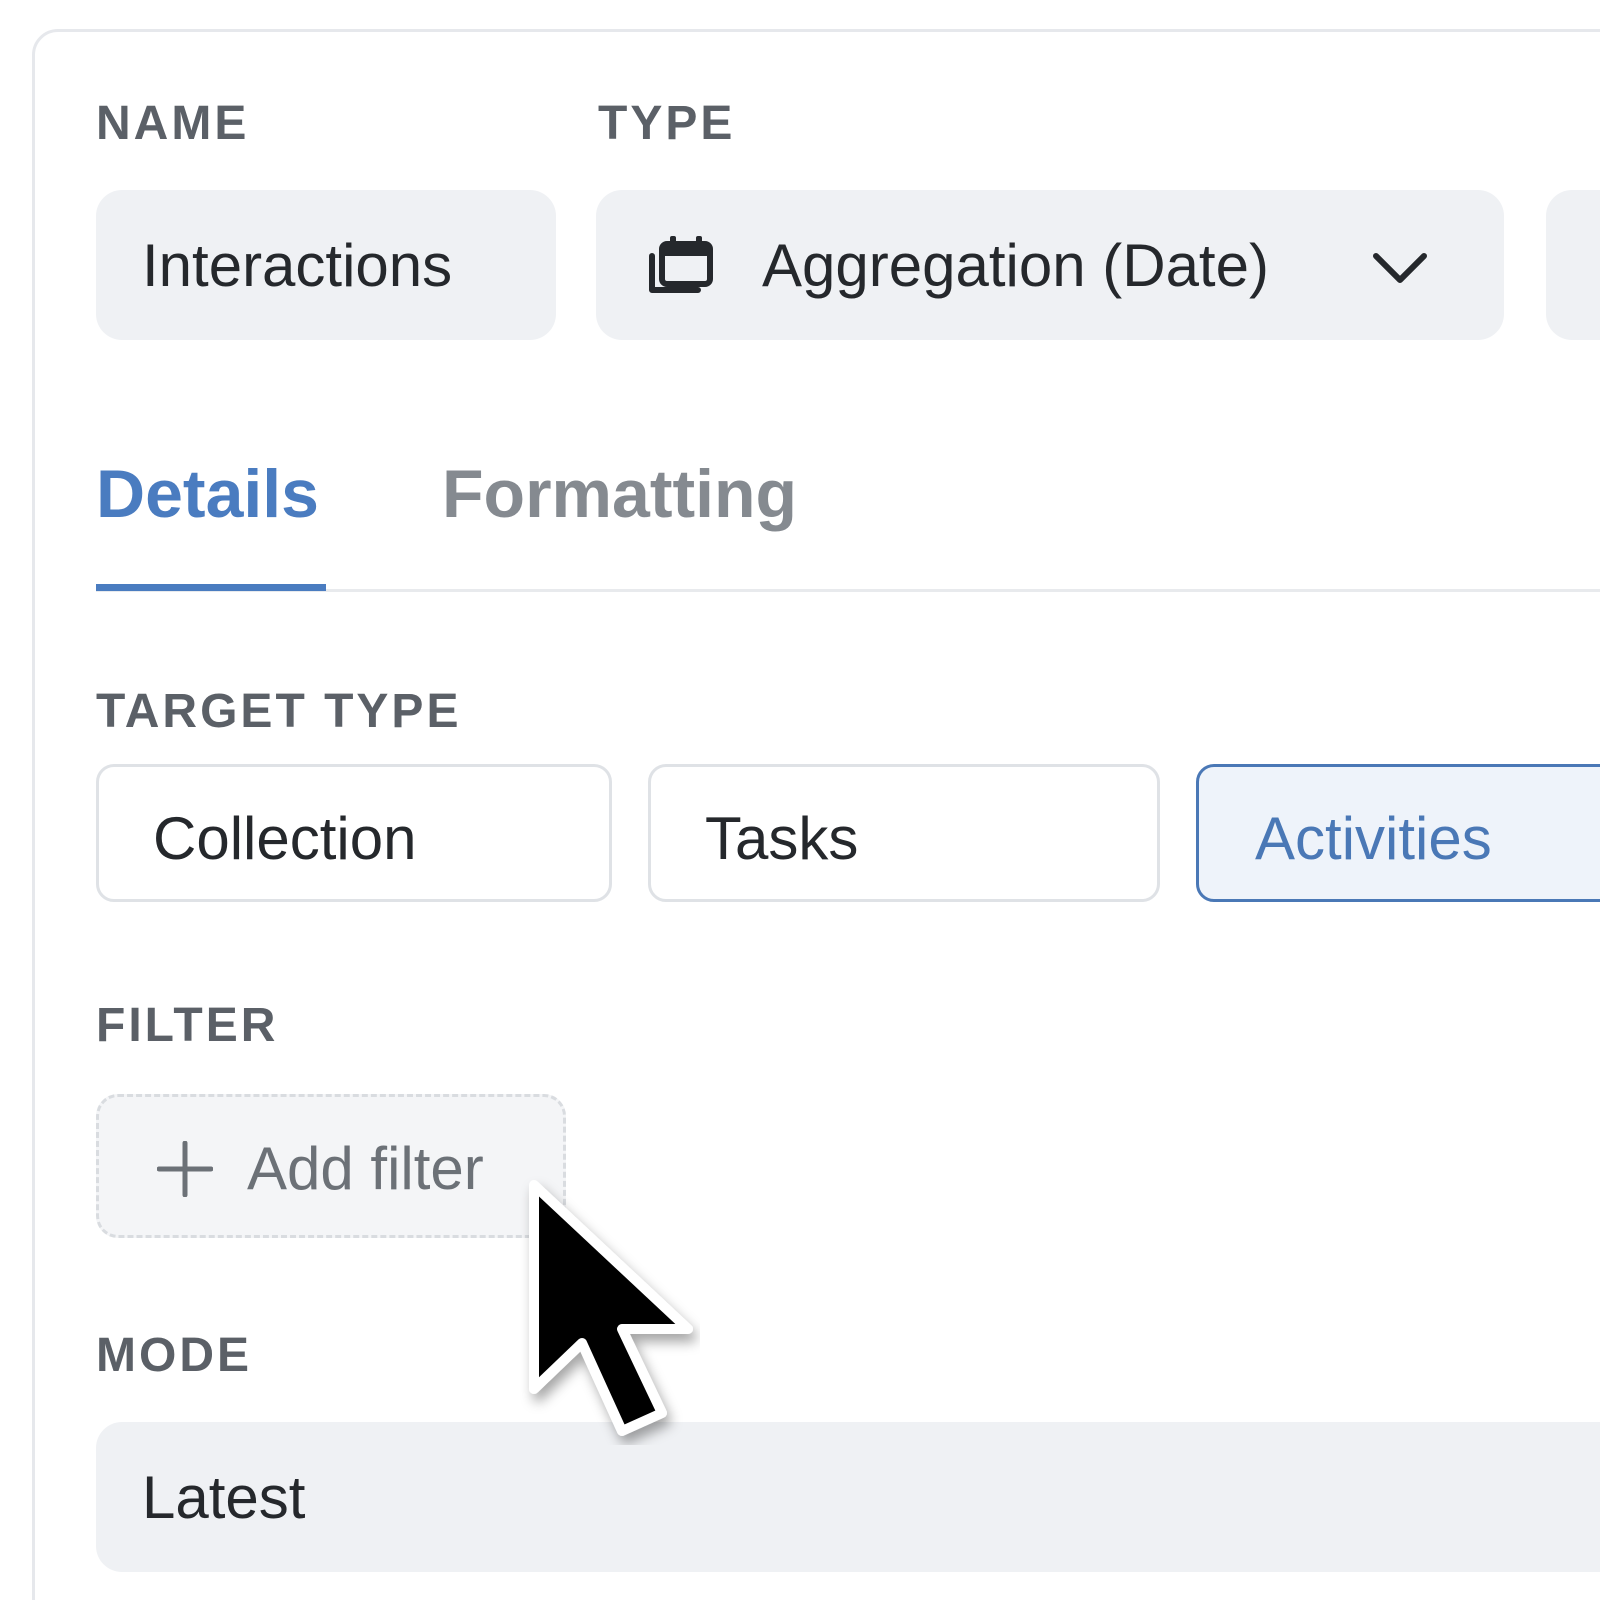 The width and height of the screenshot is (1600, 1600). Describe the element at coordinates (782, 838) in the screenshot. I see `option-label: Tasks` at that location.